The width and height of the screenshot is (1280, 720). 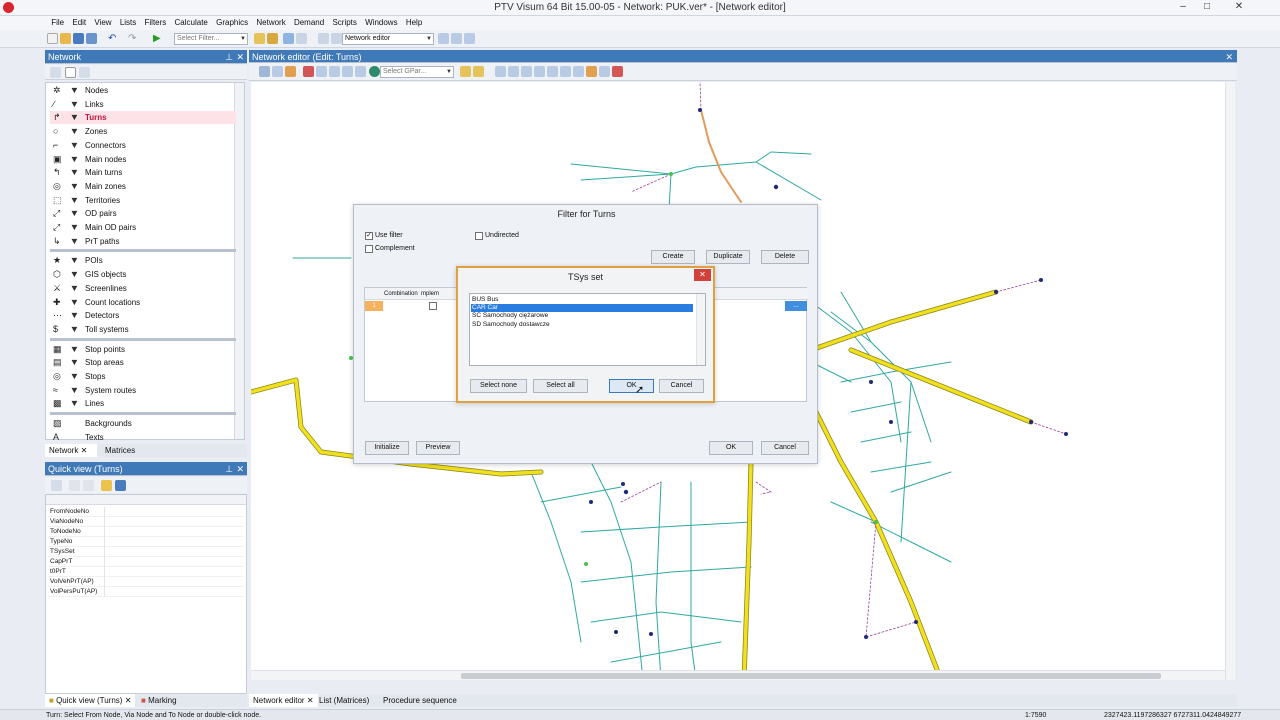 I want to click on network-item-count-locations: ✚ ▼ Count locations, so click(x=143, y=302).